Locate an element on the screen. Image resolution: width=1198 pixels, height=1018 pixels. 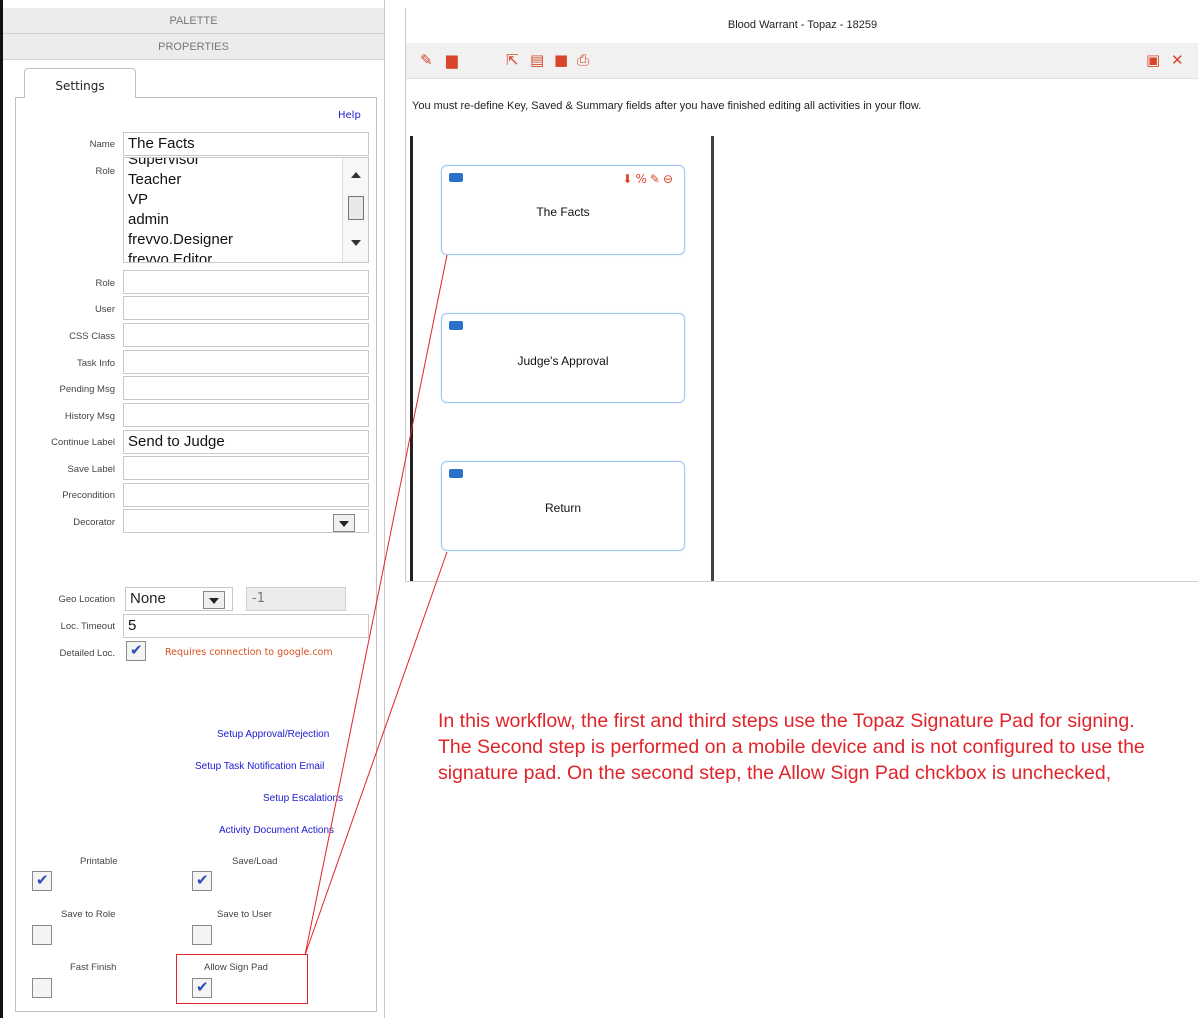
annotation-connectors is located at coordinates (376, 605).